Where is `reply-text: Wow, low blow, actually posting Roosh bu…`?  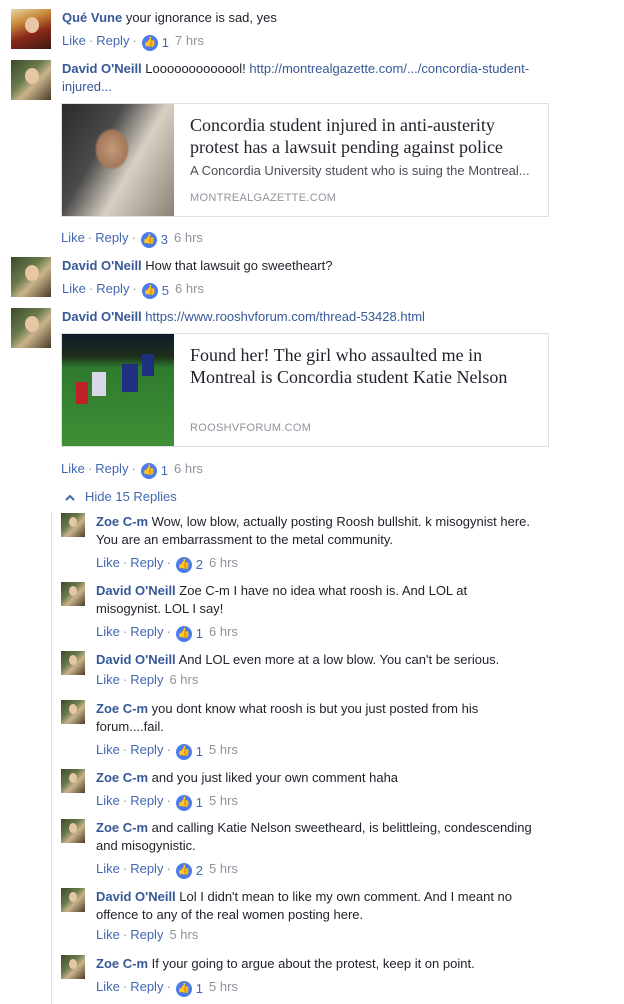
reply-text: Wow, low blow, actually posting Roosh bu… is located at coordinates (341, 521).